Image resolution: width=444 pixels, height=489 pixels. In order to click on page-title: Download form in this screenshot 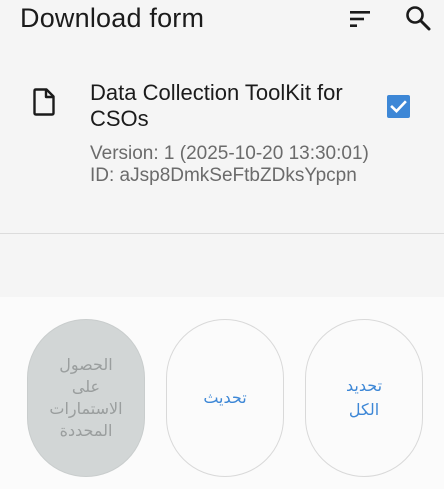, I will do `click(112, 18)`.